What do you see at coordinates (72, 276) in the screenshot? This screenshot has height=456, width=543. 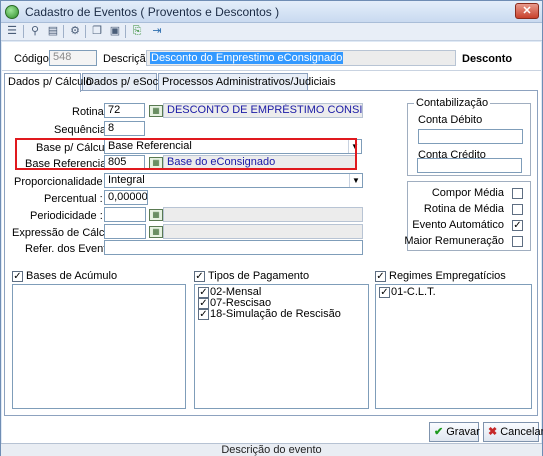 I see `bases-acumulo-title: Bases de Acúmulo` at bounding box center [72, 276].